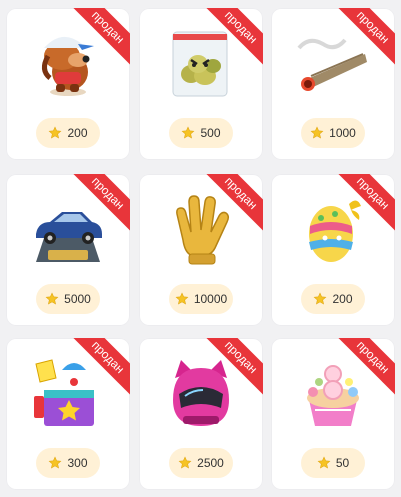 This screenshot has width=401, height=497. What do you see at coordinates (210, 133) in the screenshot?
I see `price-value: 500` at bounding box center [210, 133].